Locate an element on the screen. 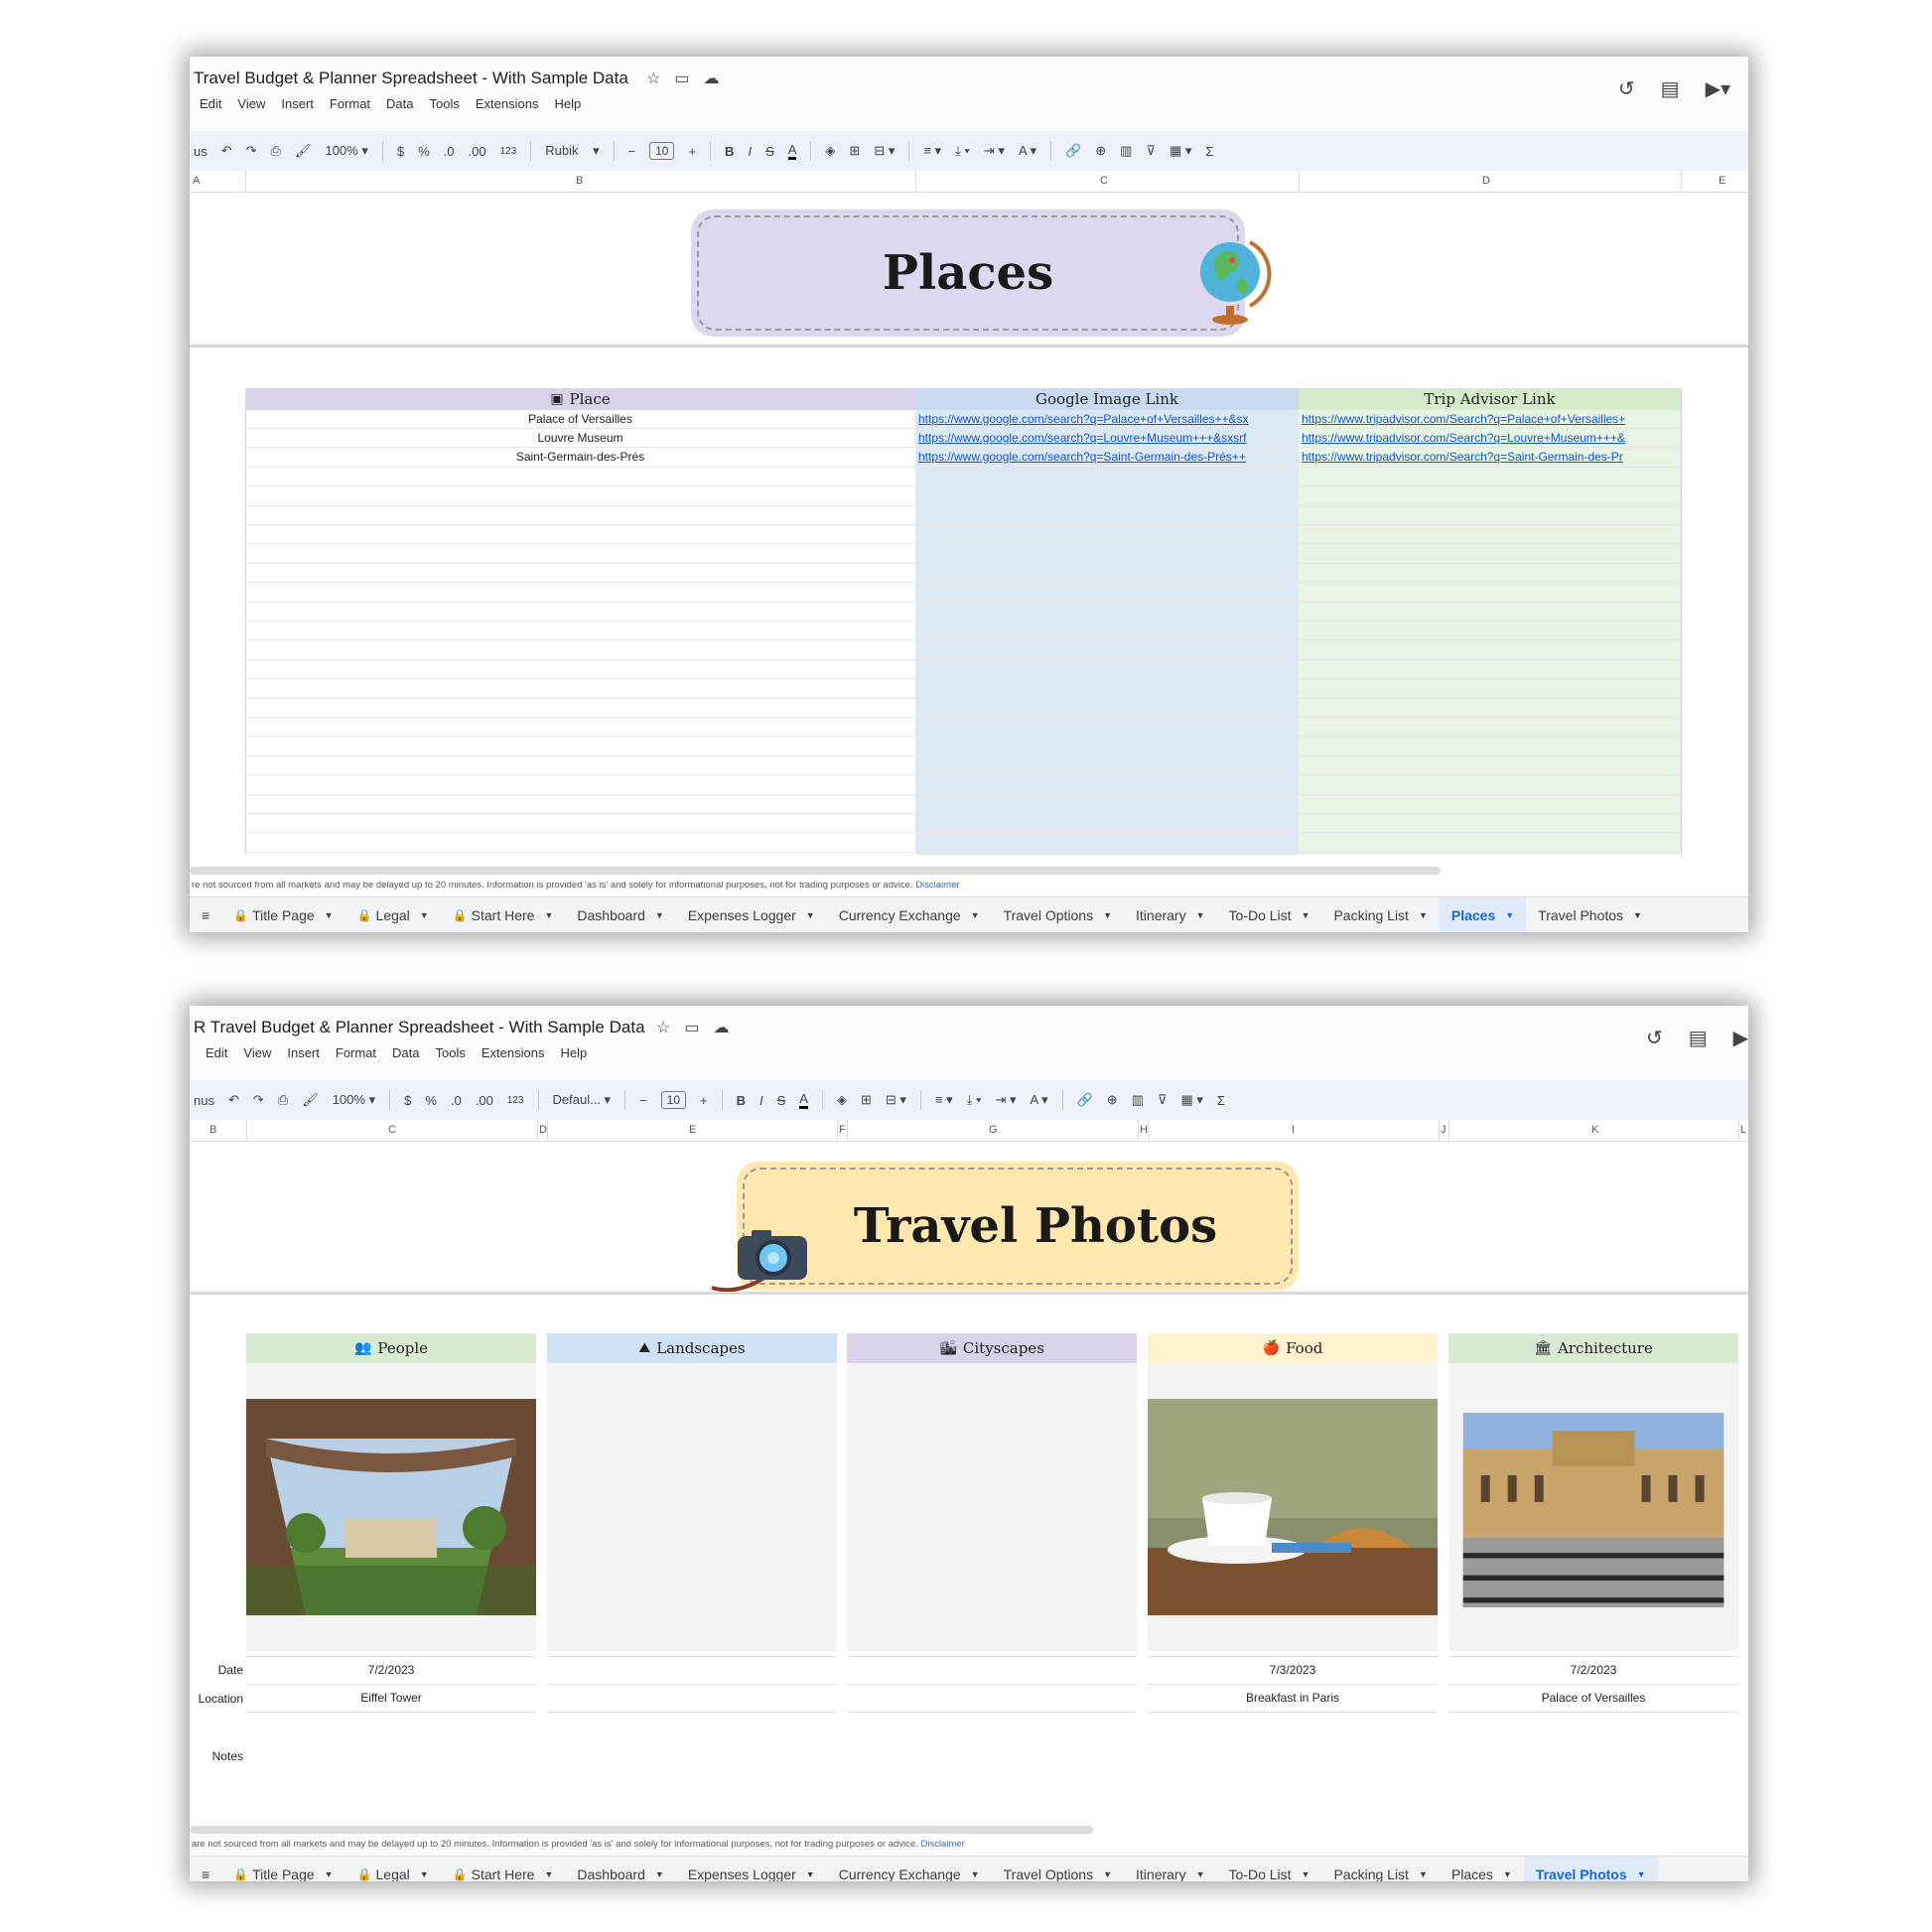  category-header: 🍎 Food is located at coordinates (1293, 1348).